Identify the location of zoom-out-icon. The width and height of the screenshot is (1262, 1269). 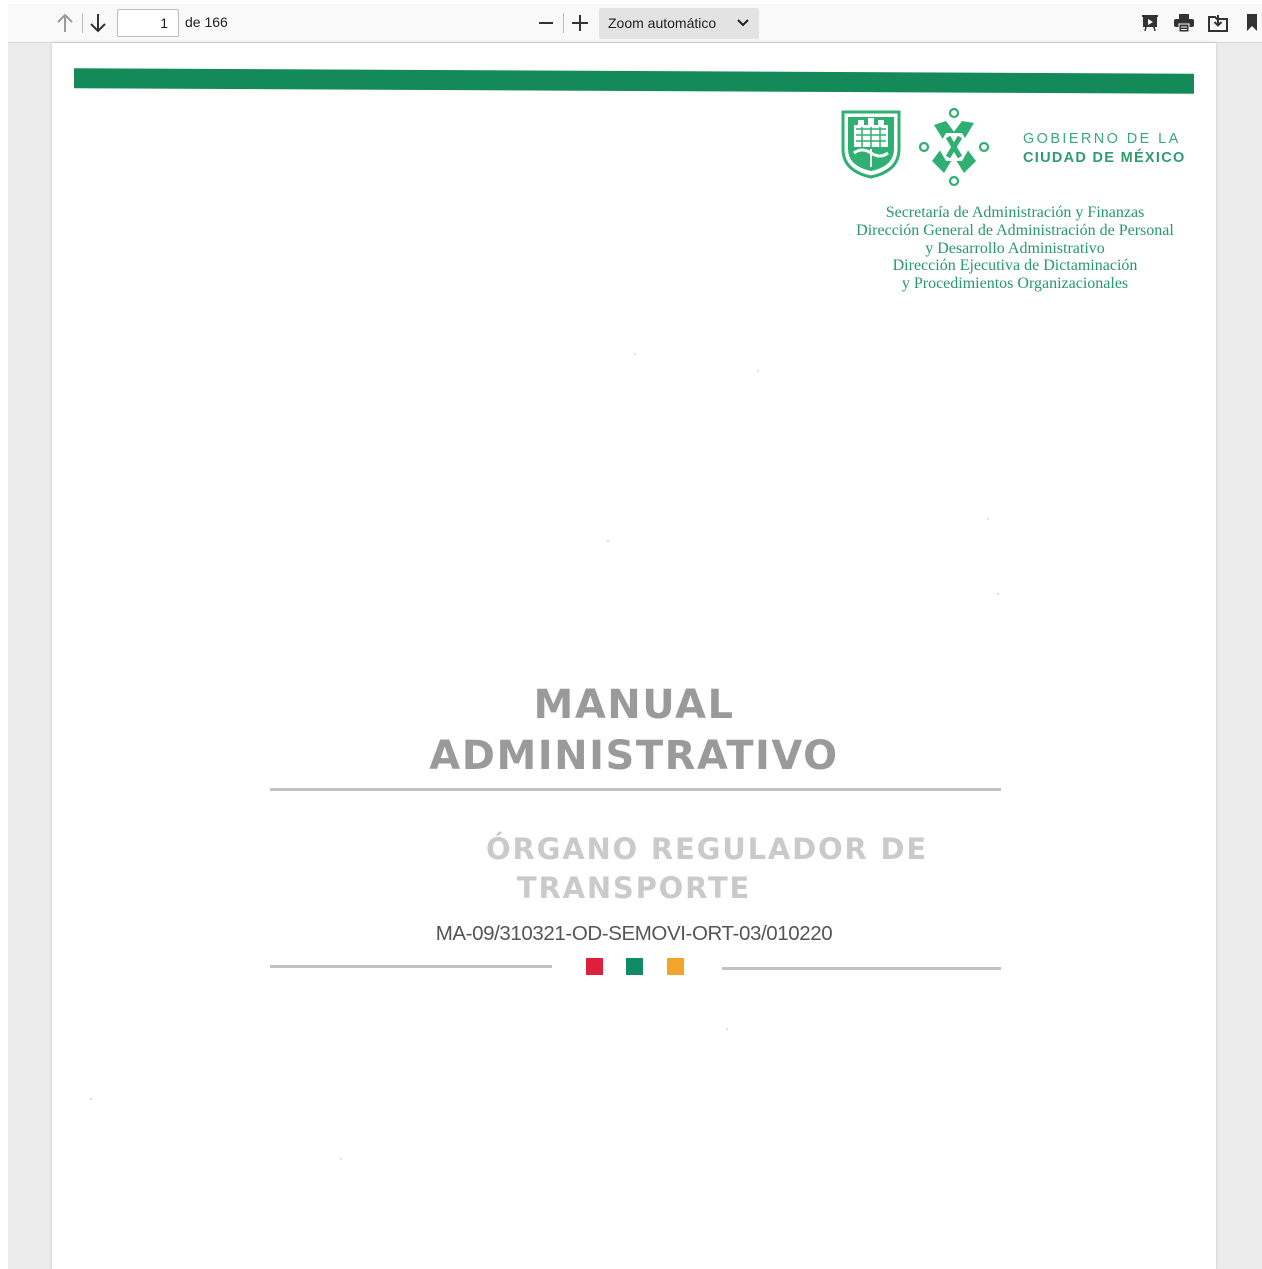
(546, 23).